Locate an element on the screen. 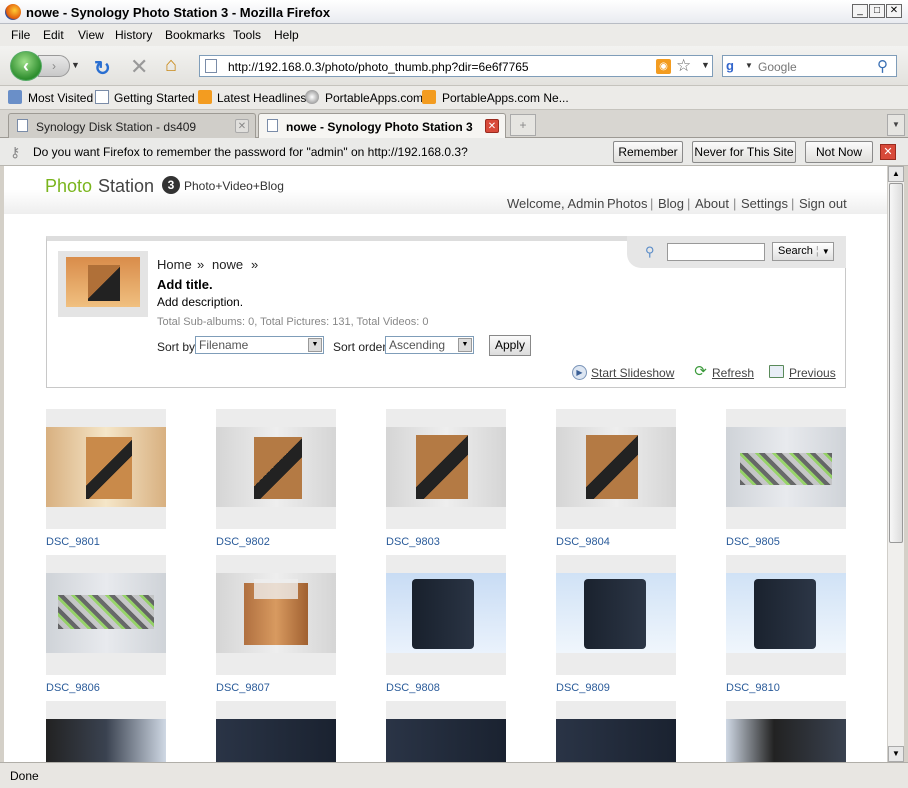  scrollbar-thumb is located at coordinates (896, 363).